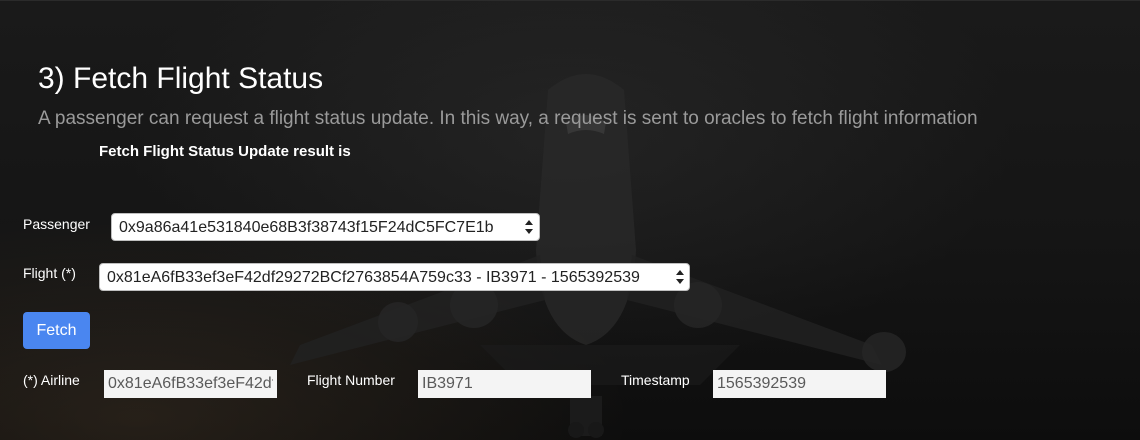  Describe the element at coordinates (504, 384) in the screenshot. I see `flight-number-field` at that location.